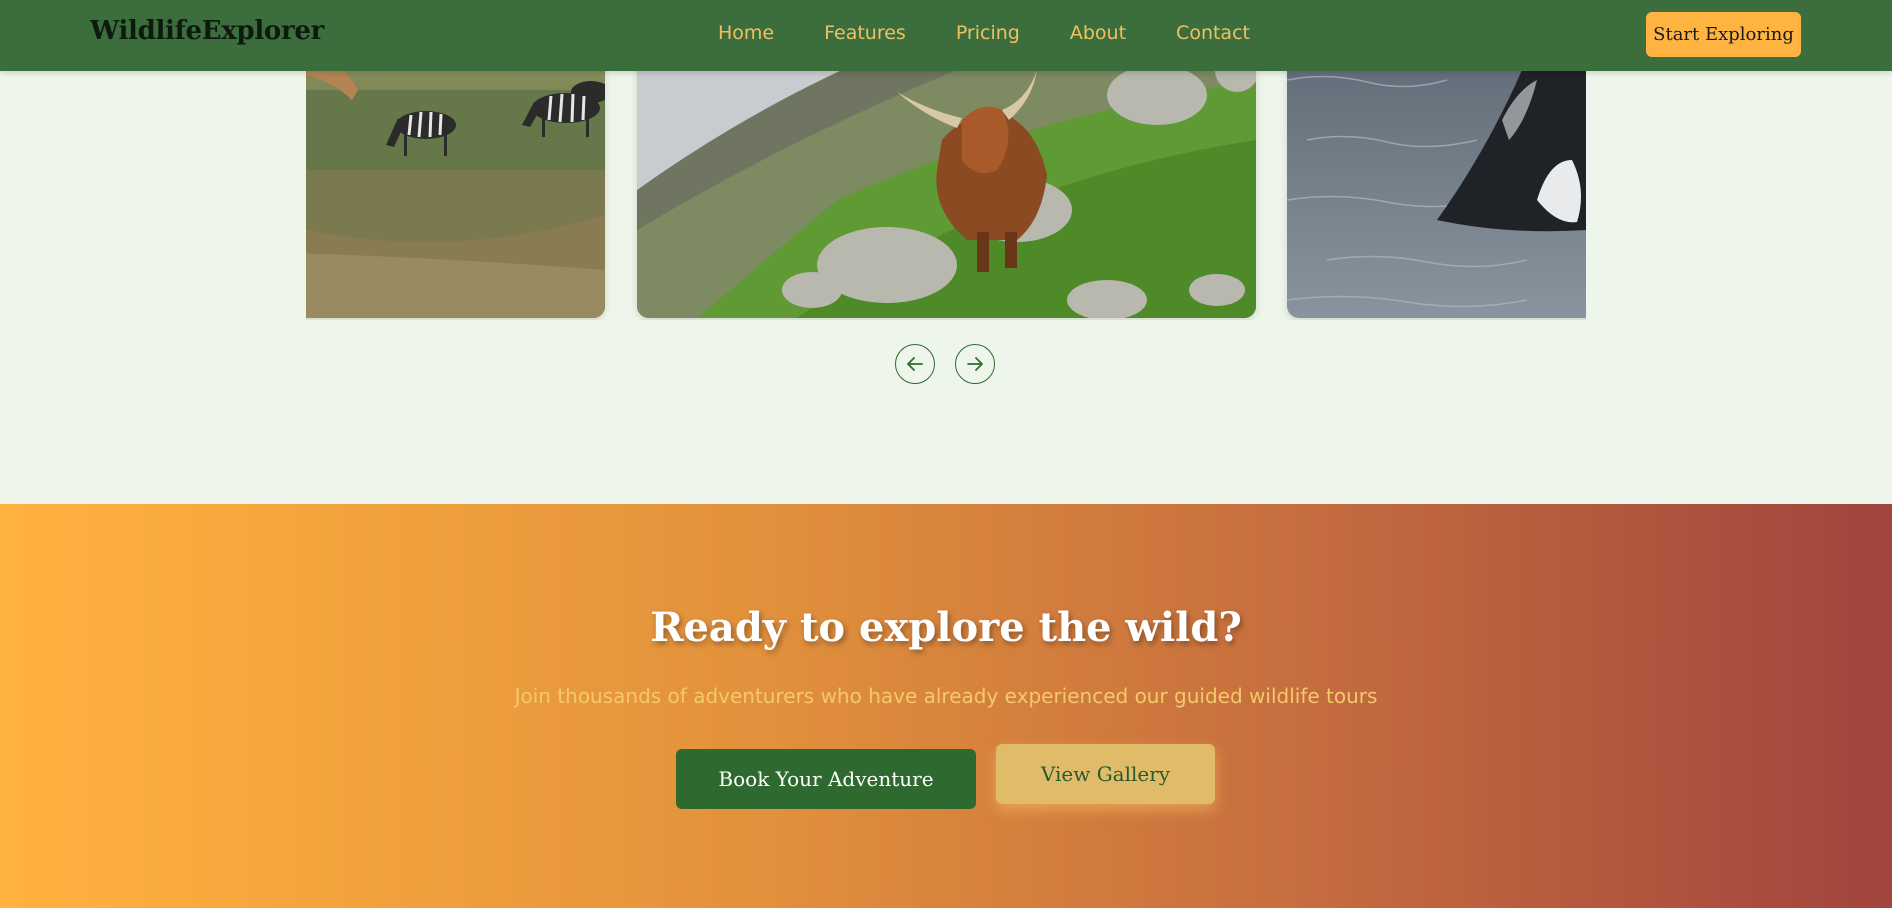 Image resolution: width=1892 pixels, height=908 pixels. I want to click on arrow-right-icon, so click(975, 364).